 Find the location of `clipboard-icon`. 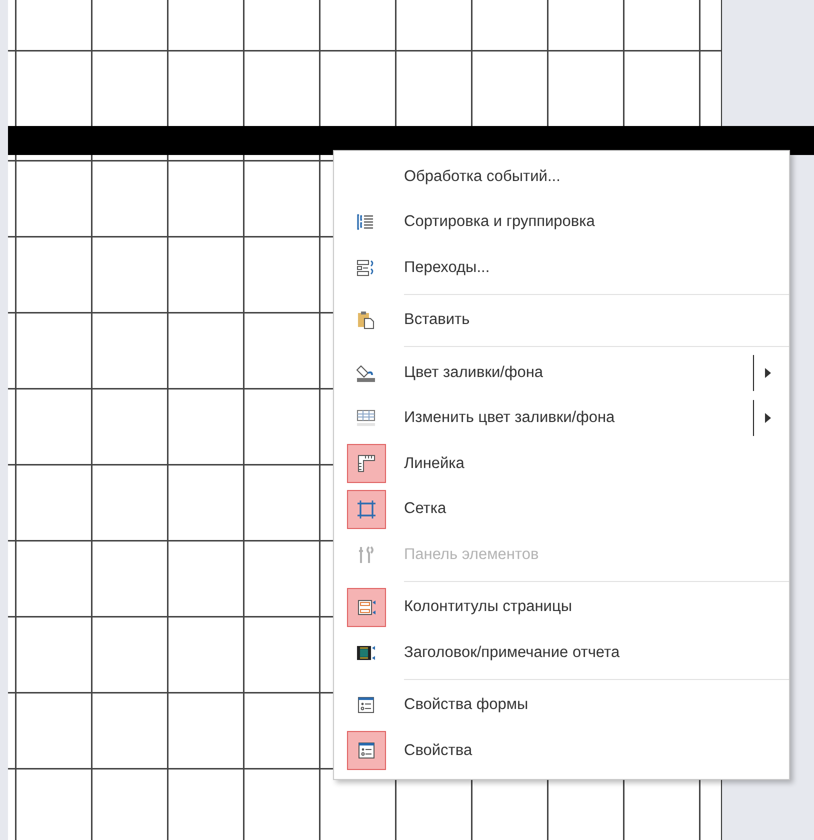

clipboard-icon is located at coordinates (366, 320).